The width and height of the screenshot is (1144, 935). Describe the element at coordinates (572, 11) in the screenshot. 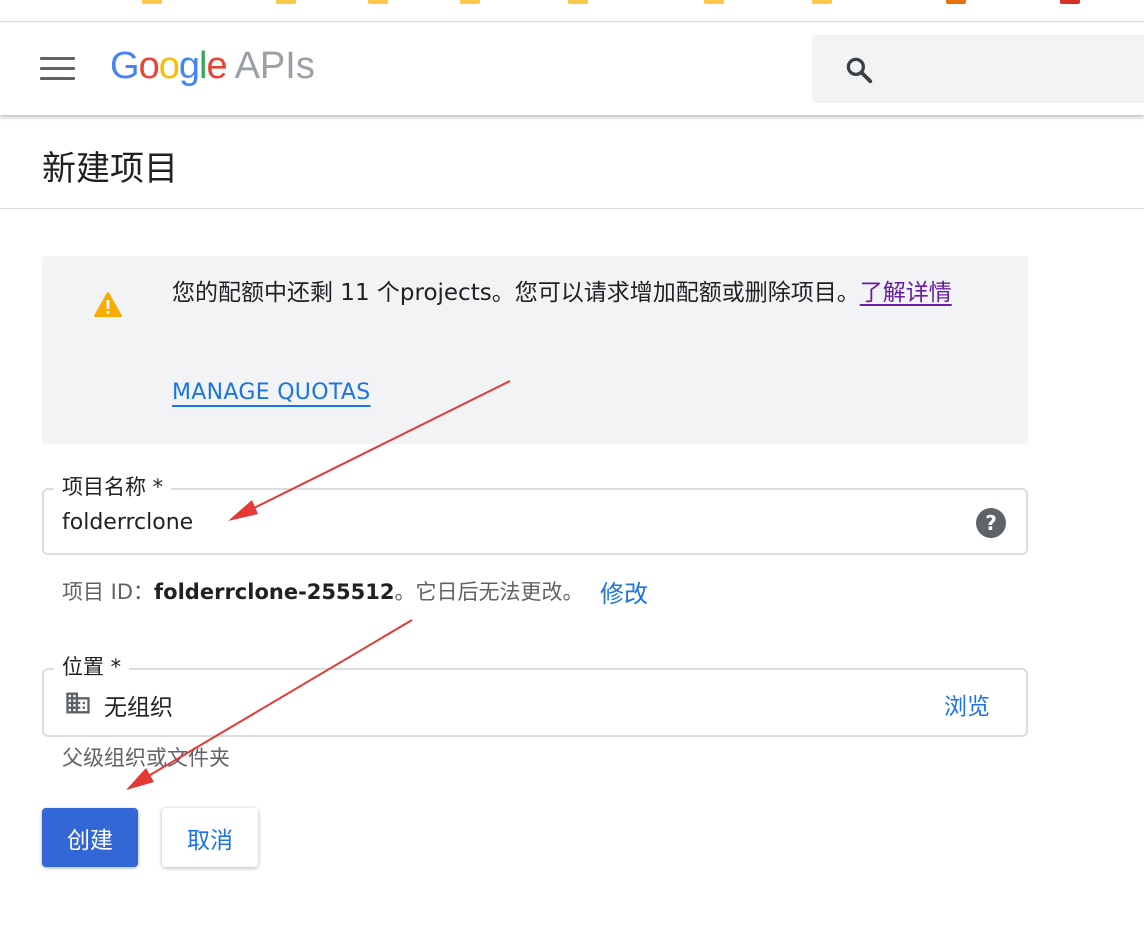

I see `bookmarks-bar` at that location.